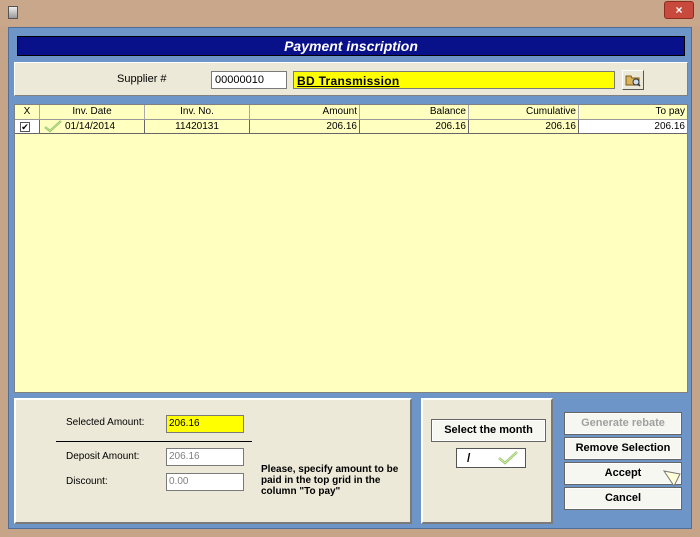 The image size is (700, 537). What do you see at coordinates (350, 13) in the screenshot?
I see `title-bar: ×` at bounding box center [350, 13].